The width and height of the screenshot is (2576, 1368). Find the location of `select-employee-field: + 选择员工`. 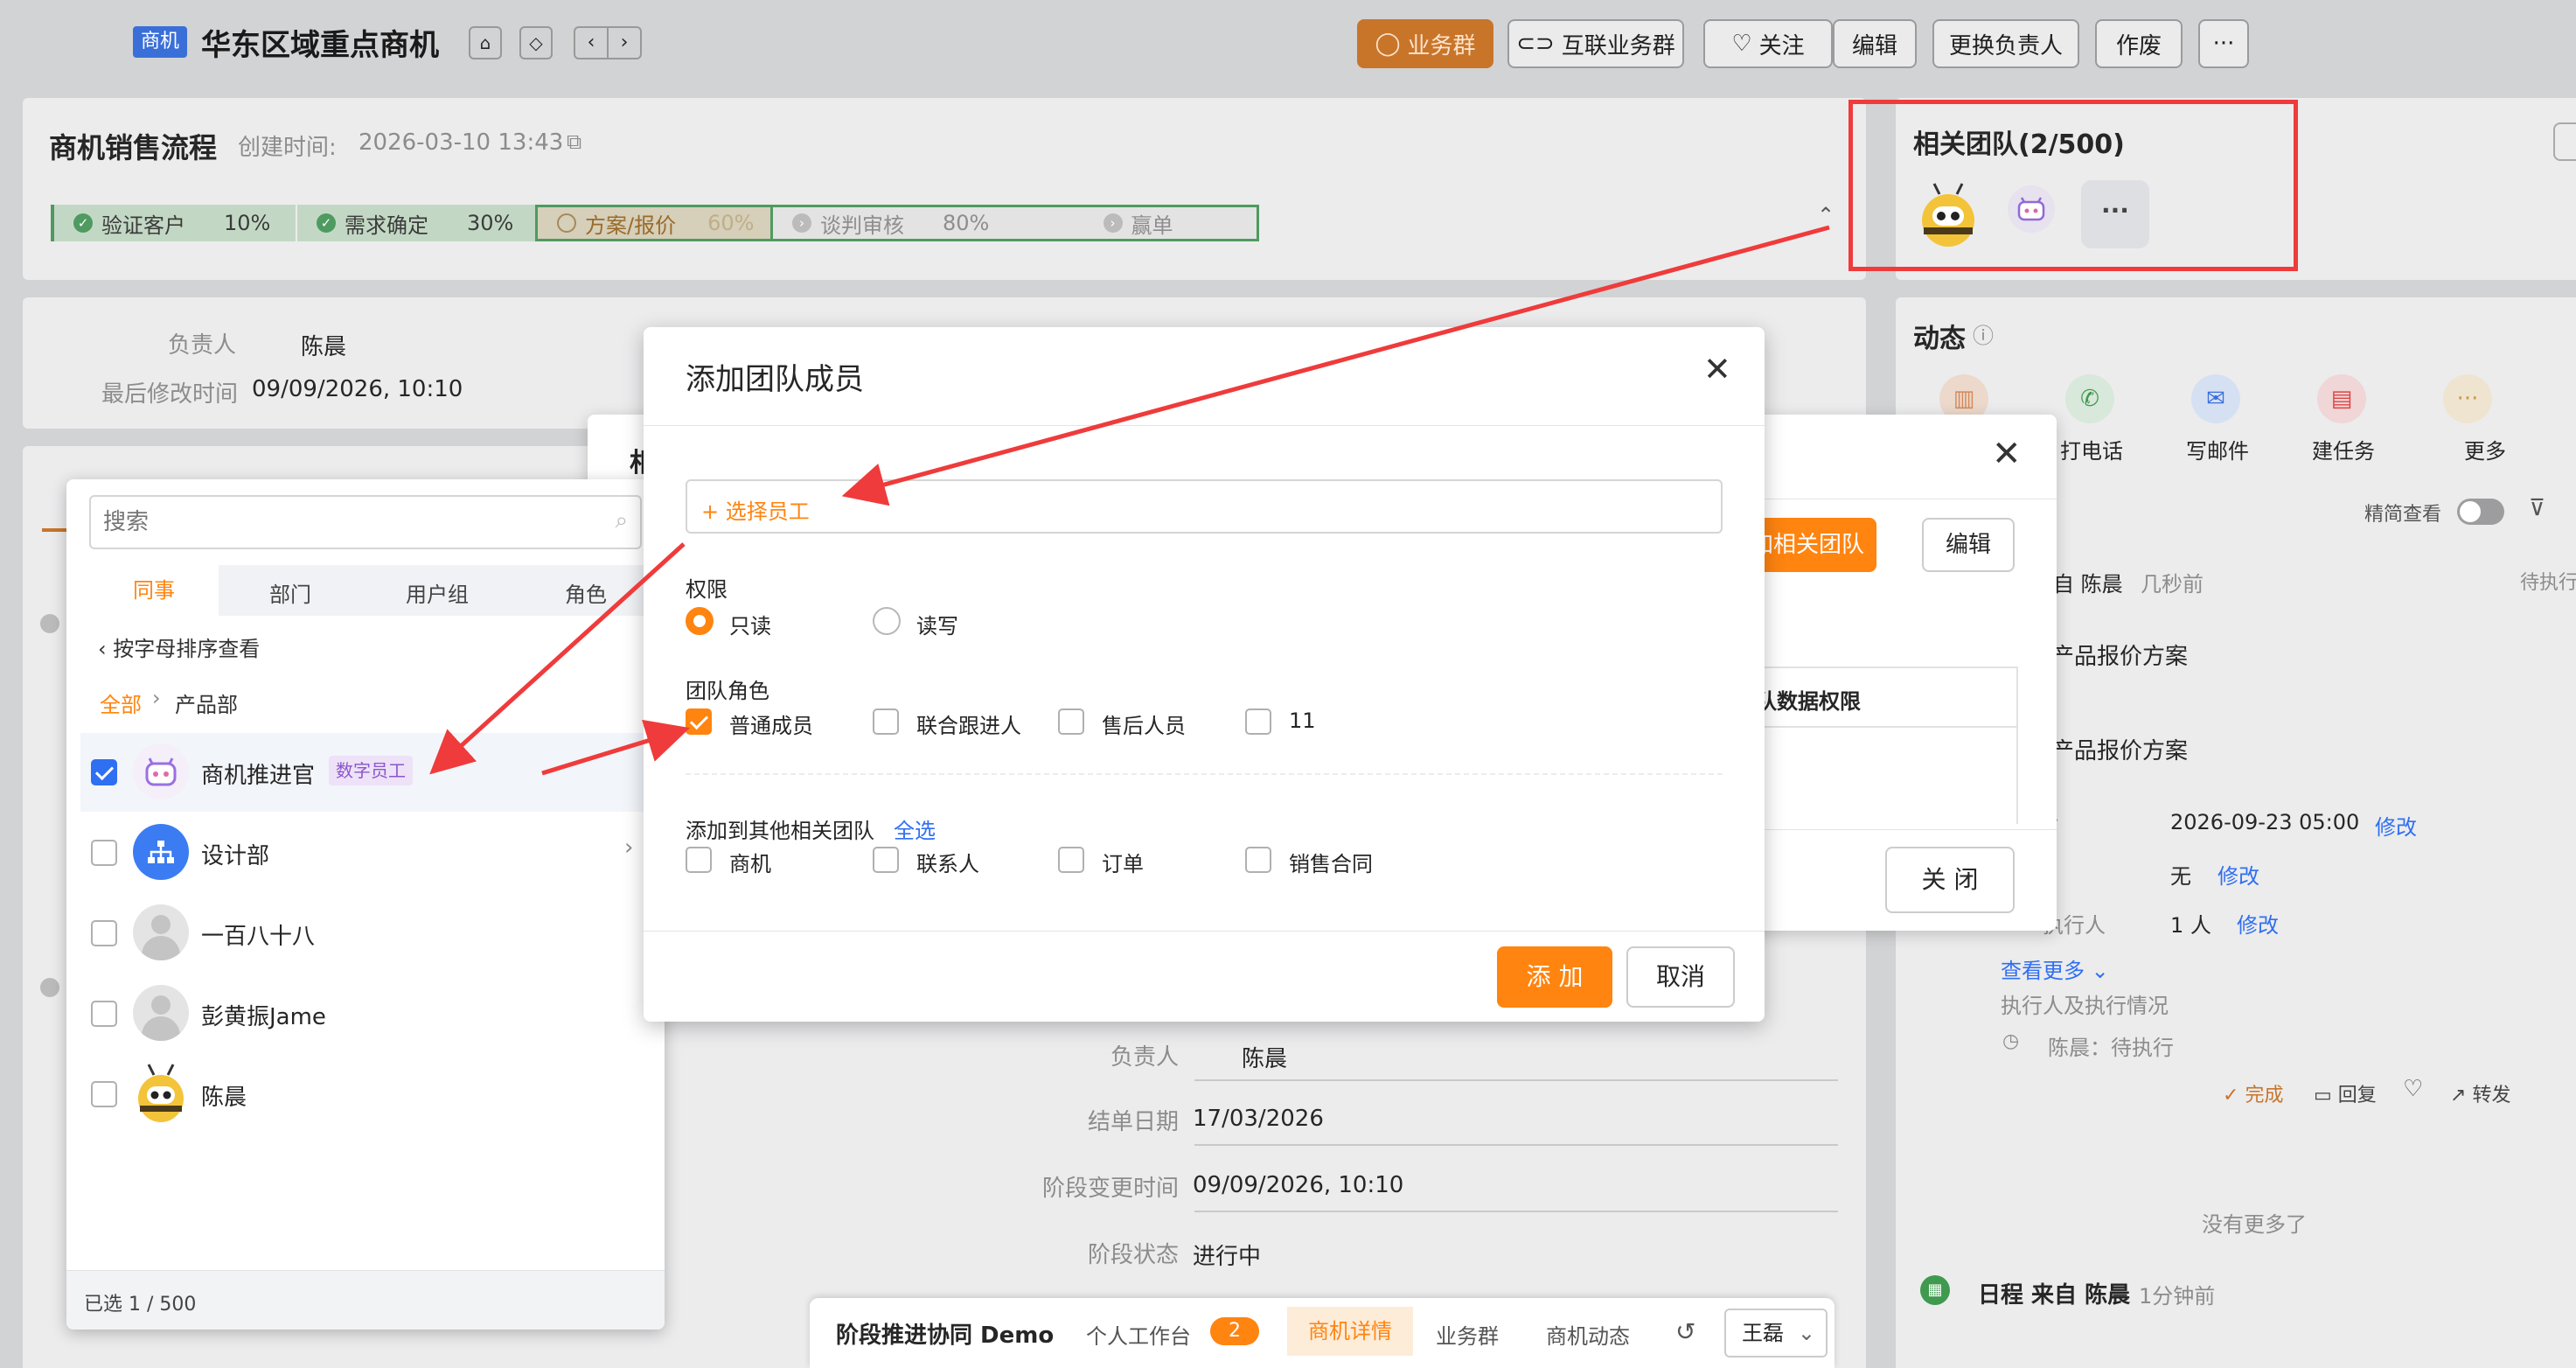

select-employee-field: + 选择员工 is located at coordinates (1204, 506).